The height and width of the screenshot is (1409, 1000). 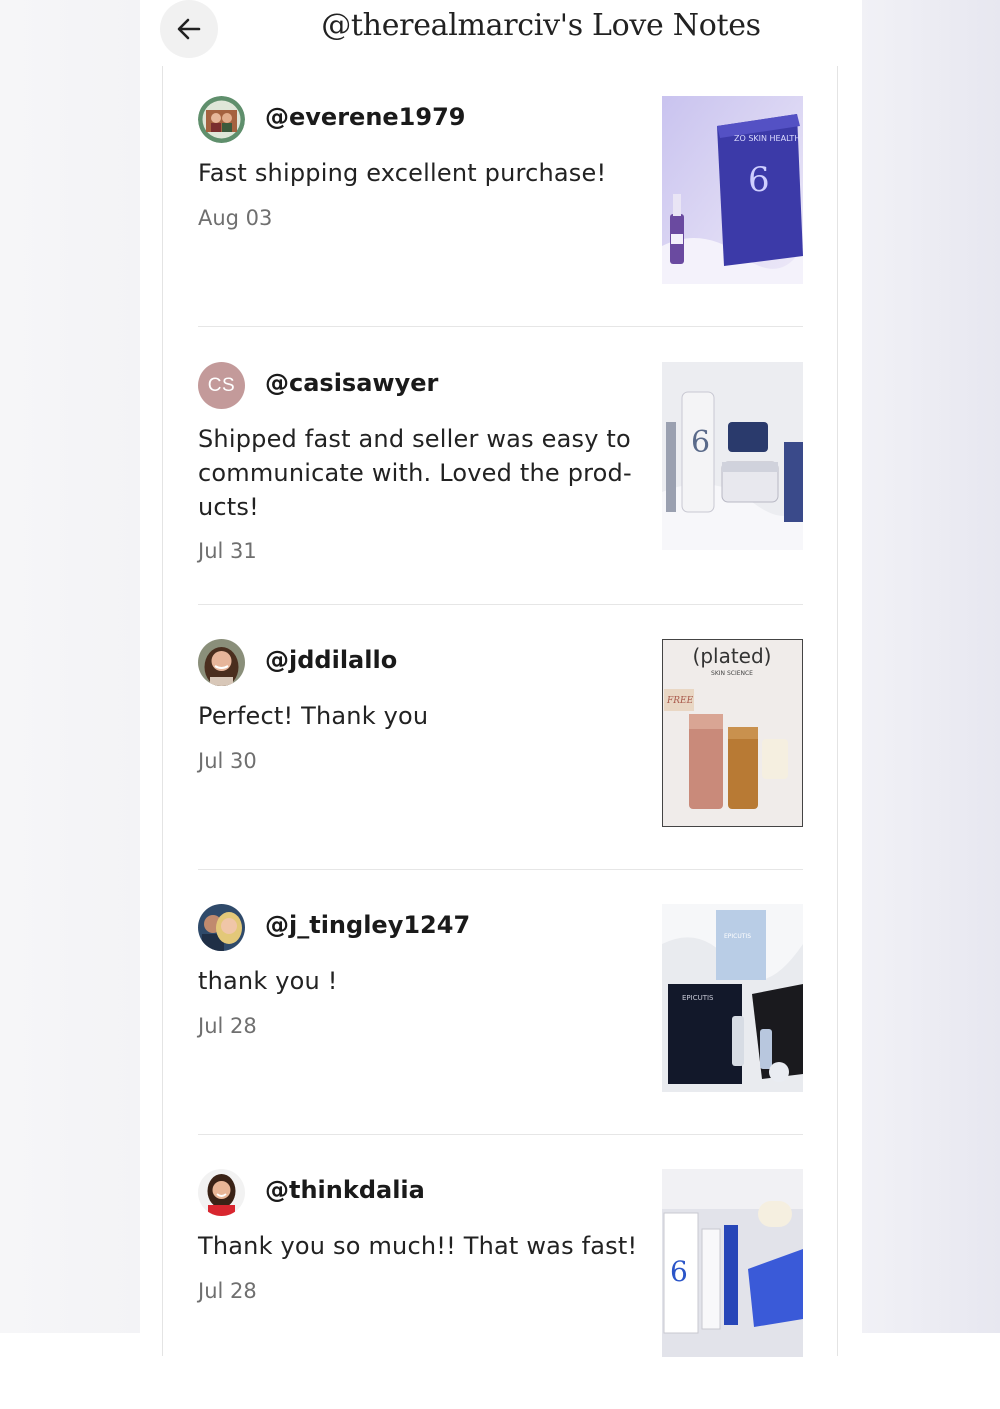 I want to click on note-text: Thank you so much!! That was fast!, so click(x=418, y=1246).